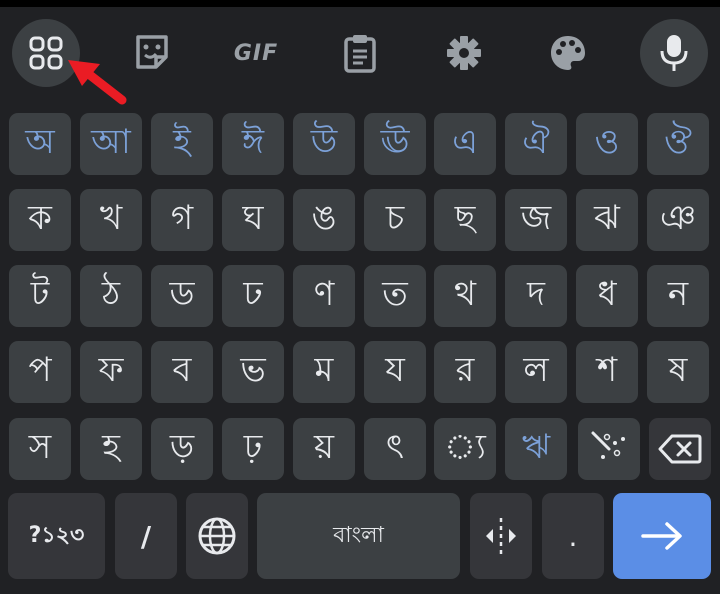 This screenshot has height=594, width=720. What do you see at coordinates (324, 144) in the screenshot?
I see `vowel-key: উ` at bounding box center [324, 144].